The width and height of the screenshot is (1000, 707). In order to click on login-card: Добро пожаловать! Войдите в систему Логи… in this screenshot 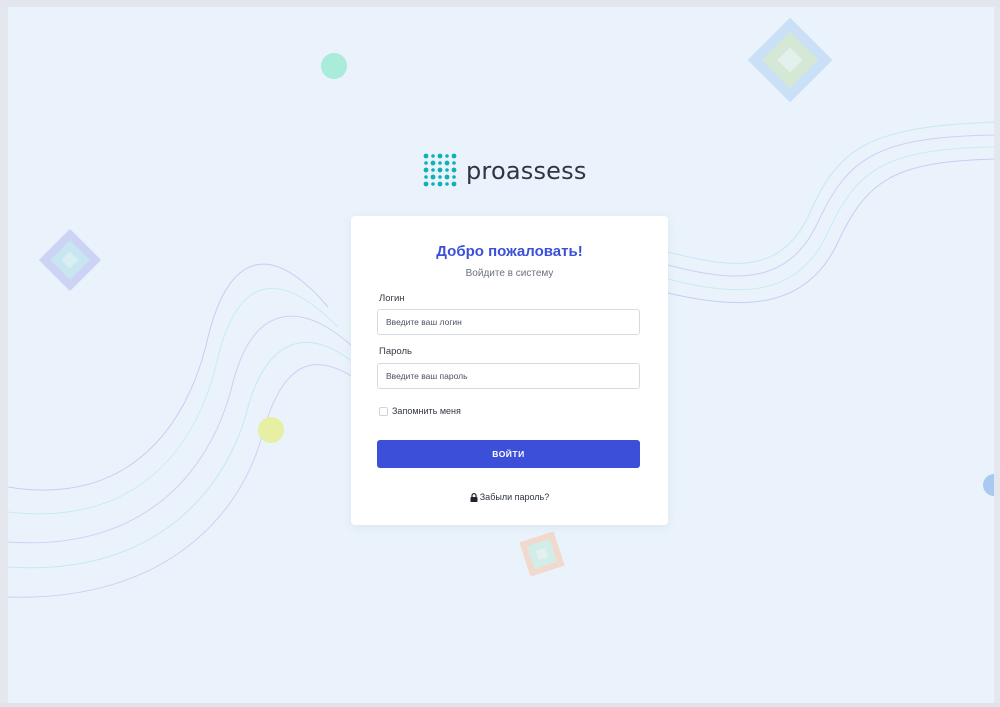, I will do `click(509, 370)`.